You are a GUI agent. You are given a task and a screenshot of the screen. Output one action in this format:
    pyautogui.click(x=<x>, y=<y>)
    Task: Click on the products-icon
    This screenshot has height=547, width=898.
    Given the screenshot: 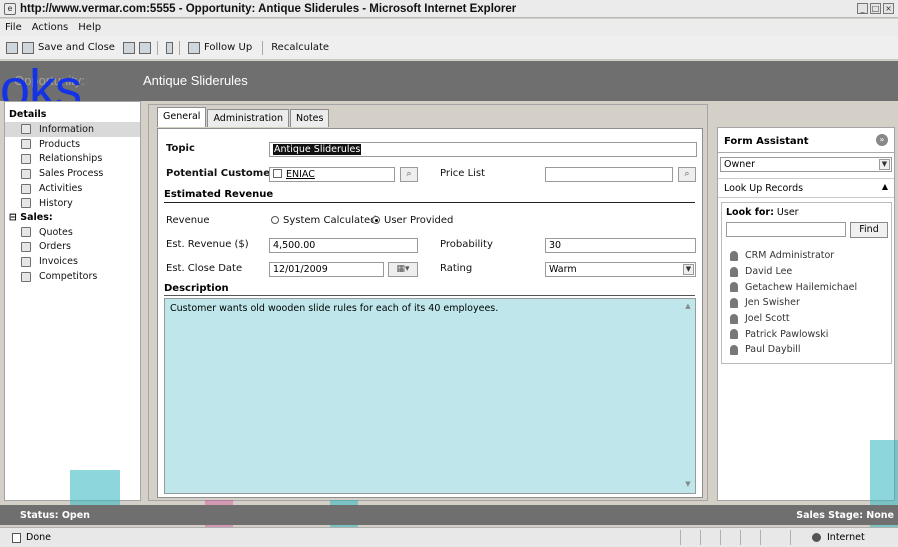 What is the action you would take?
    pyautogui.click(x=26, y=144)
    